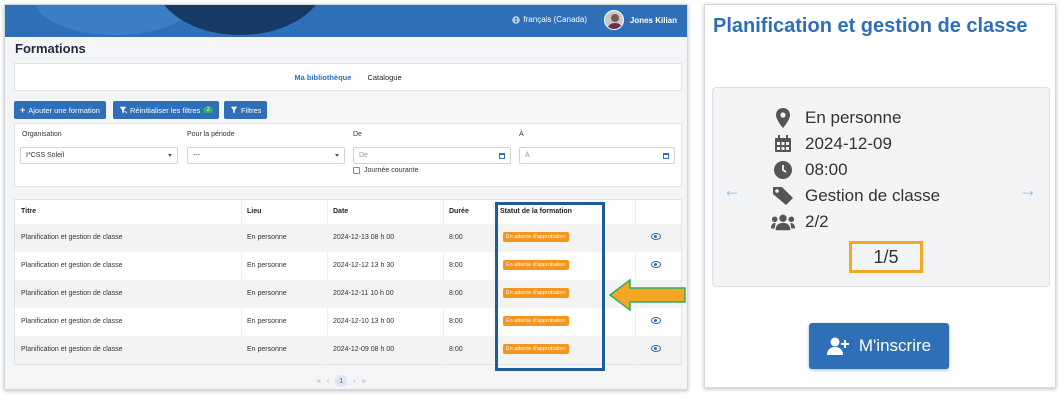  What do you see at coordinates (732, 190) in the screenshot?
I see `arrow-left-icon: ←` at bounding box center [732, 190].